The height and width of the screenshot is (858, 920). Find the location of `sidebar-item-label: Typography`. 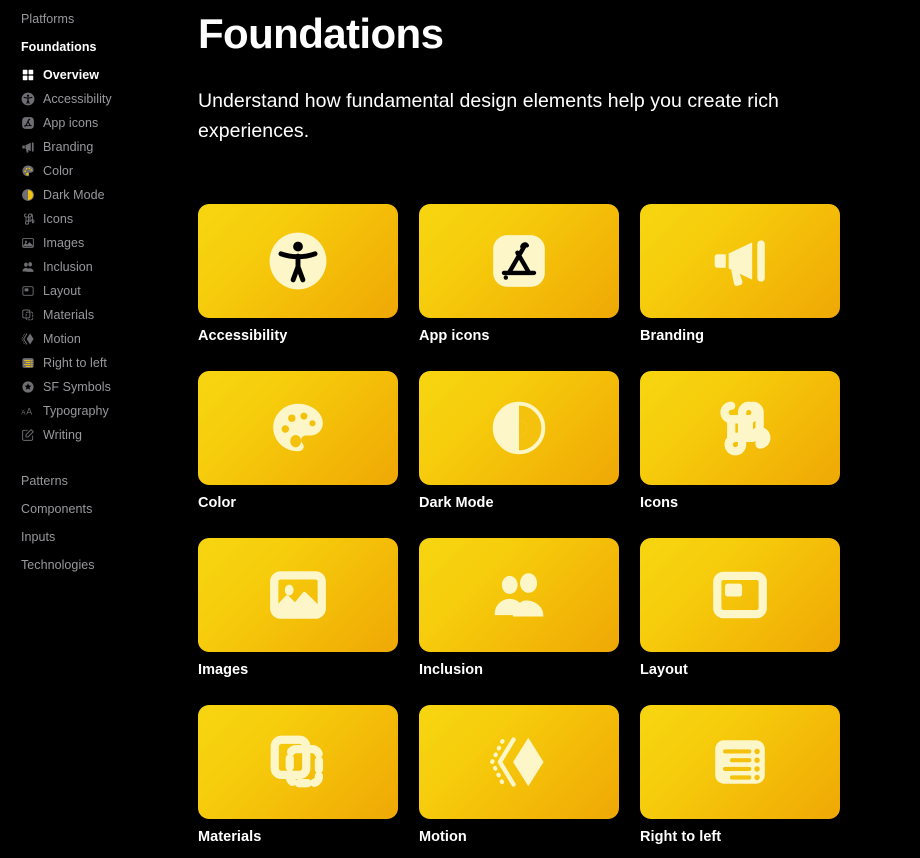

sidebar-item-label: Typography is located at coordinates (76, 411).